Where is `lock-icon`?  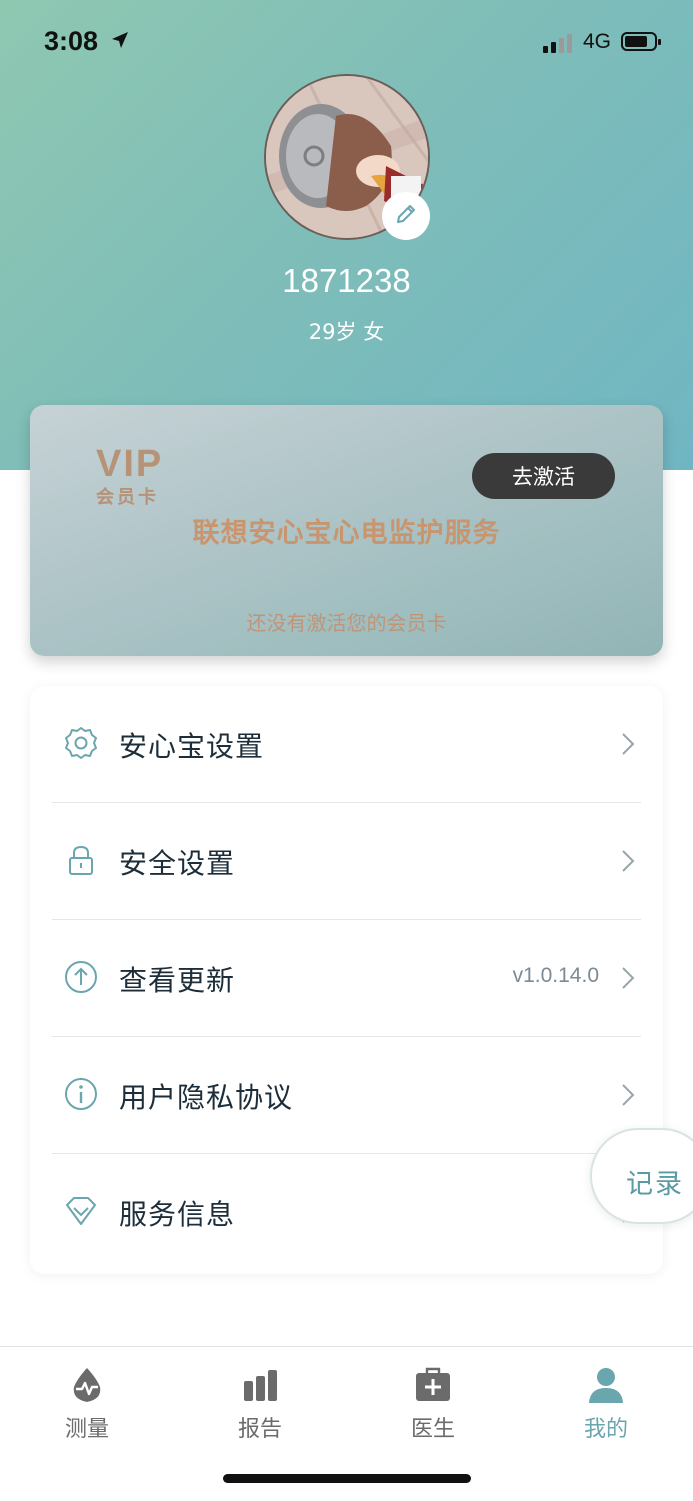
lock-icon is located at coordinates (81, 860).